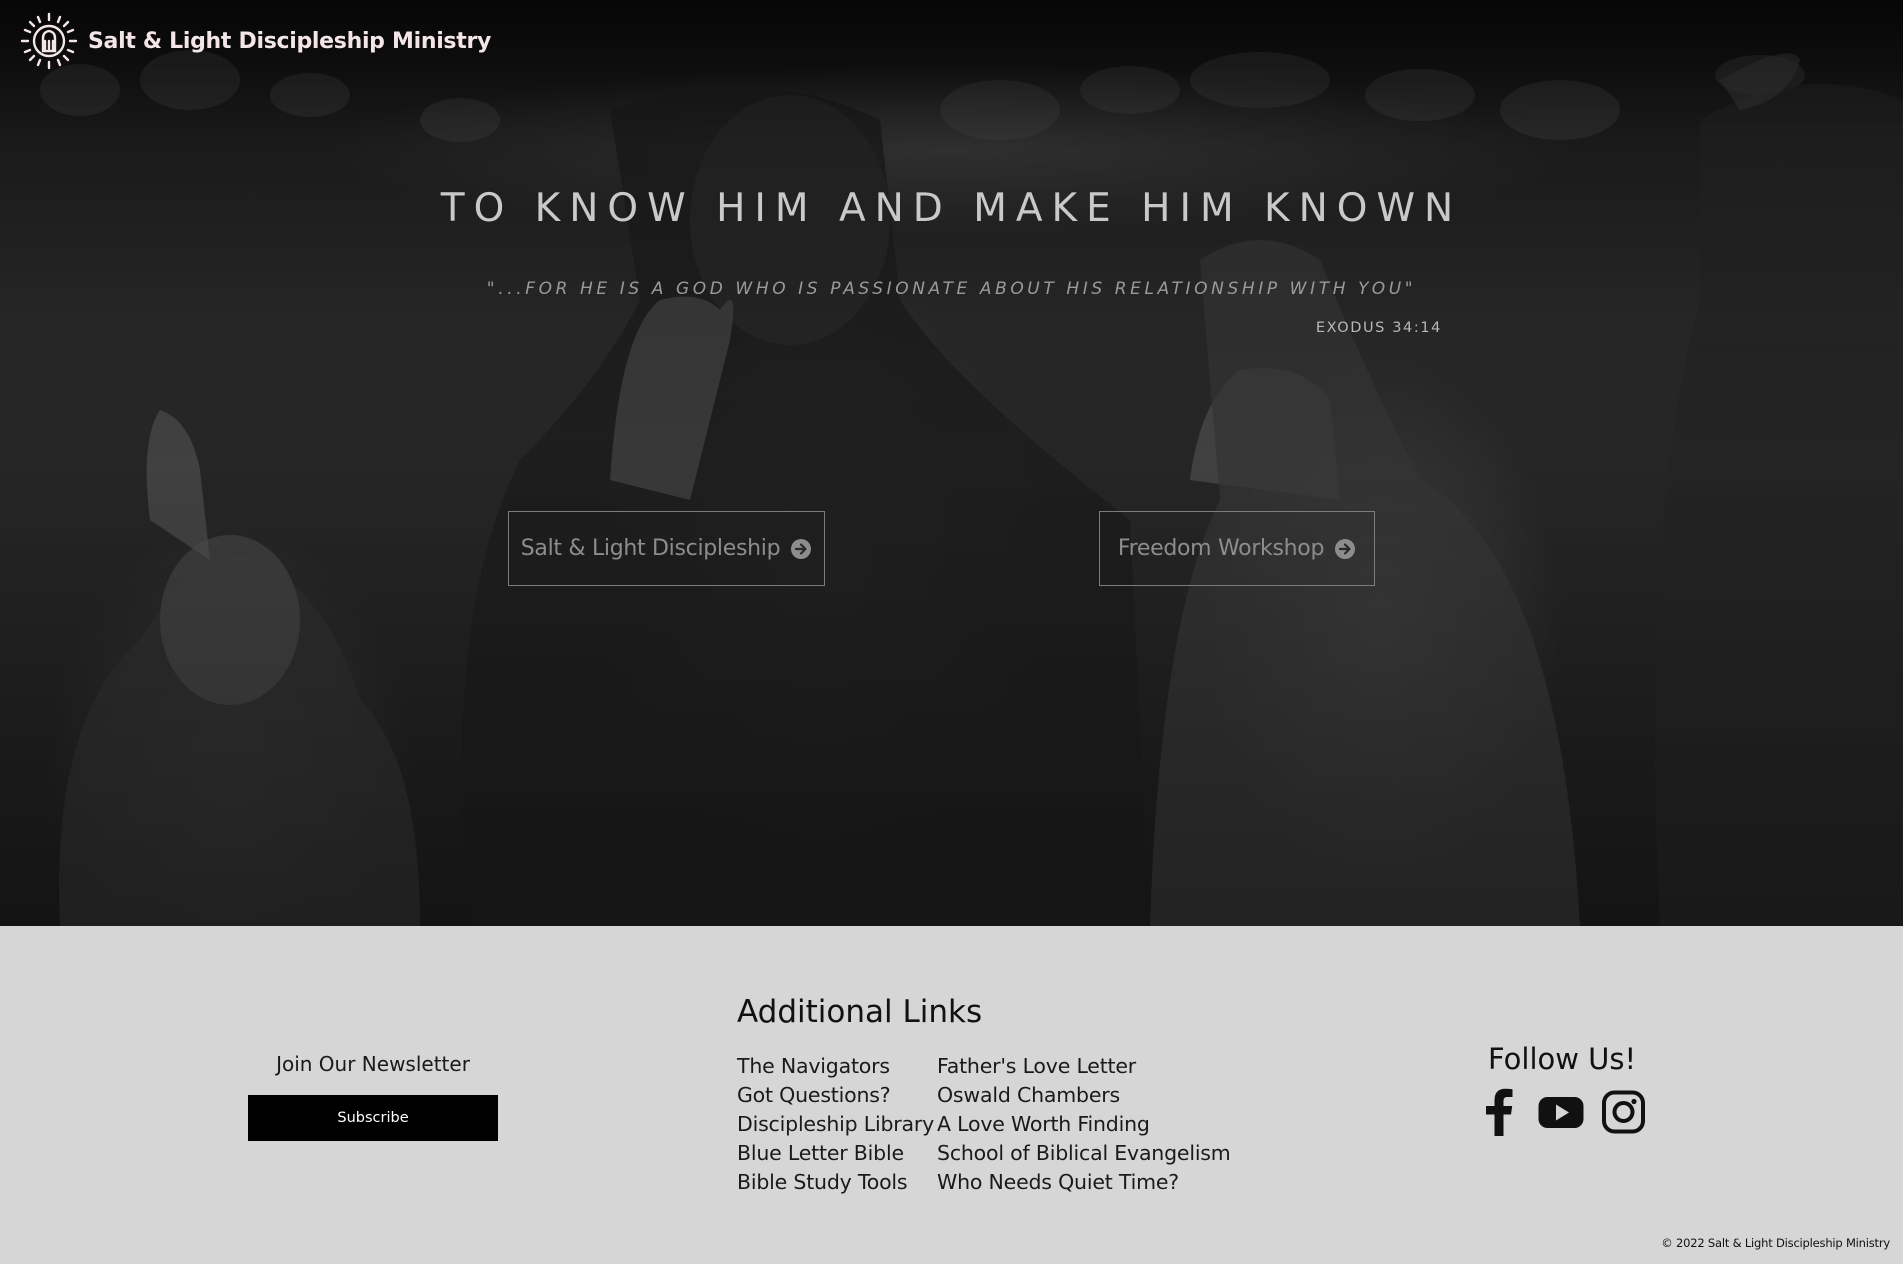 The height and width of the screenshot is (1264, 1903). What do you see at coordinates (820, 1153) in the screenshot?
I see `link-blue-letter-bible: Blue Letter Bible` at bounding box center [820, 1153].